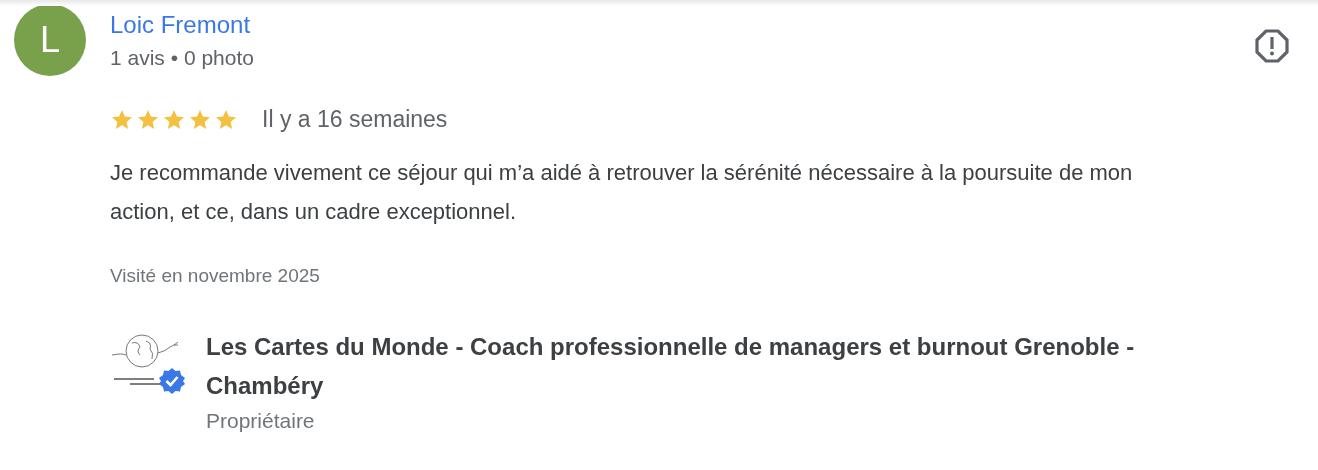 This screenshot has height=470, width=1318. What do you see at coordinates (671, 366) in the screenshot?
I see `owner-name: Les Cartes du Monde - Coach professionnelle de managers et burnout Grenoble - Chambéry` at bounding box center [671, 366].